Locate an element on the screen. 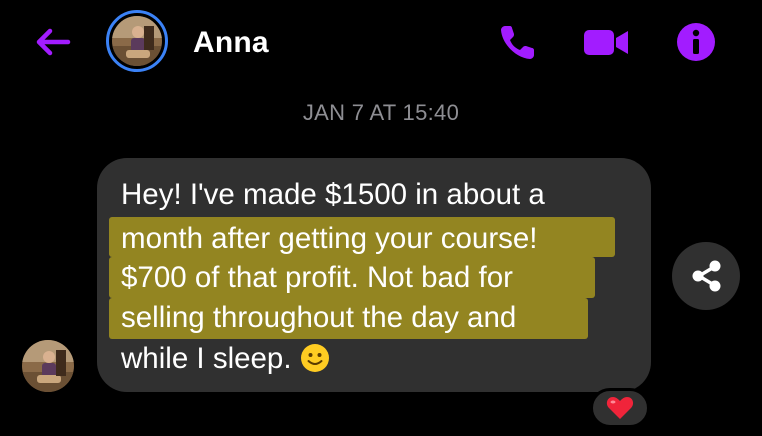 The height and width of the screenshot is (436, 762). message-text-line: Hey! I've made $1500 in about a is located at coordinates (333, 194).